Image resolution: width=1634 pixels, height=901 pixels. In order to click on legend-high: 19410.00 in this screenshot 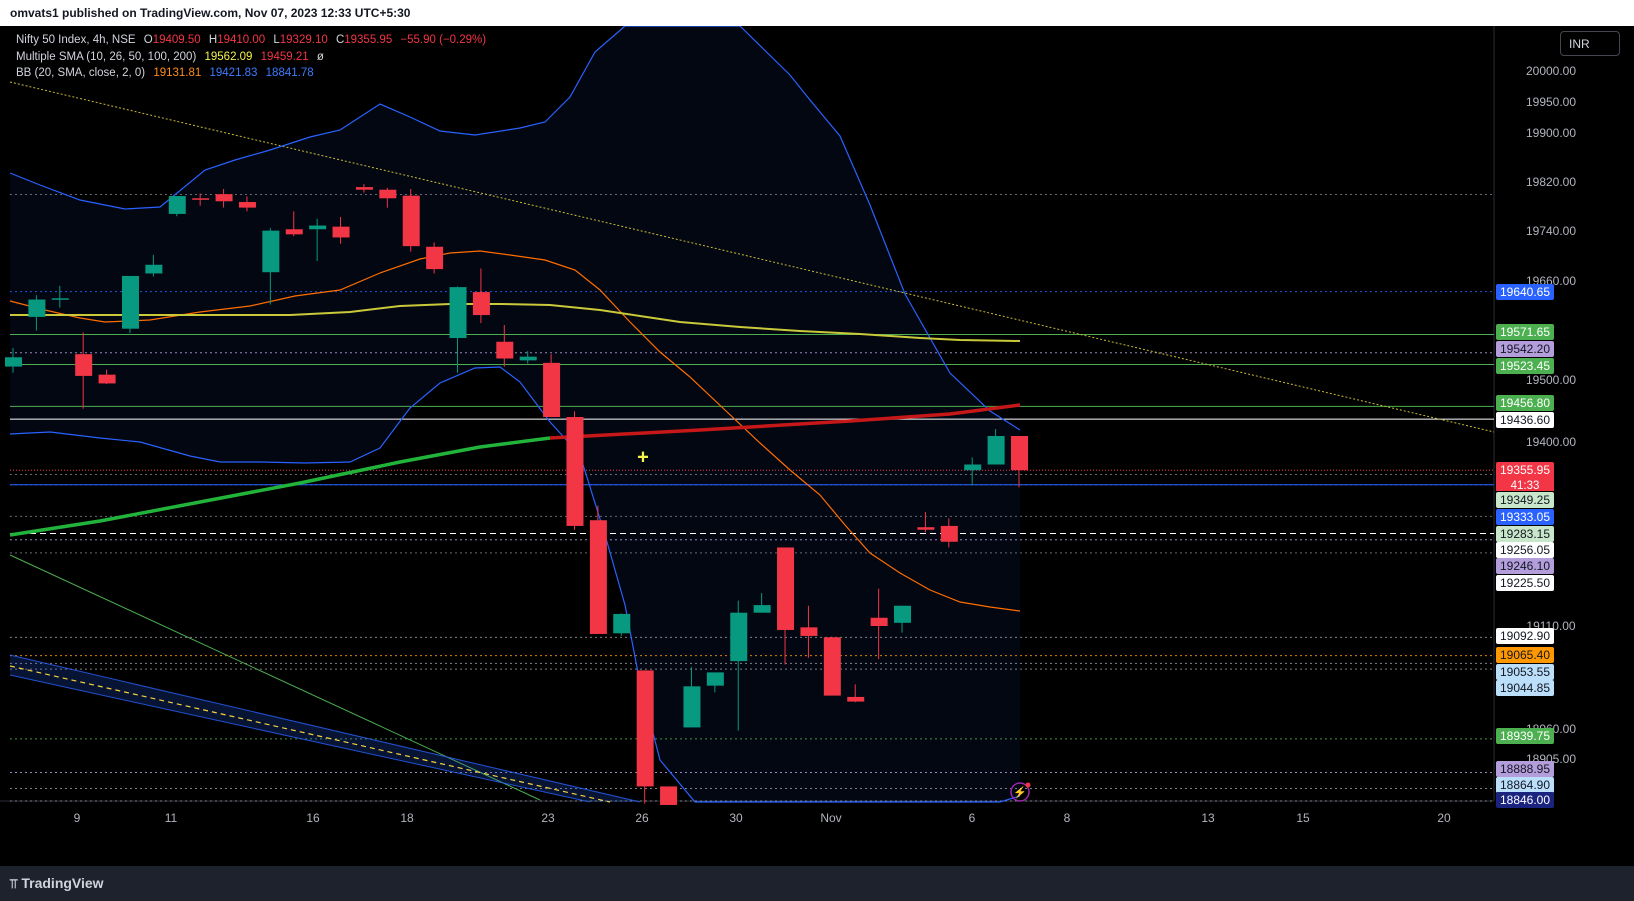, I will do `click(241, 40)`.